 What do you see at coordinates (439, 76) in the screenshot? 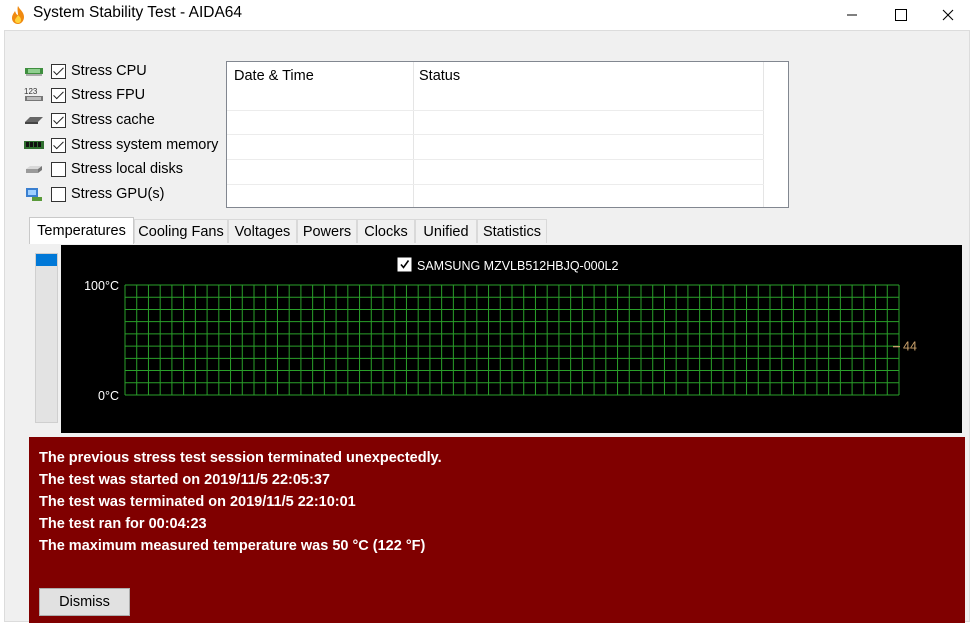
I see `status-column-header: Status` at bounding box center [439, 76].